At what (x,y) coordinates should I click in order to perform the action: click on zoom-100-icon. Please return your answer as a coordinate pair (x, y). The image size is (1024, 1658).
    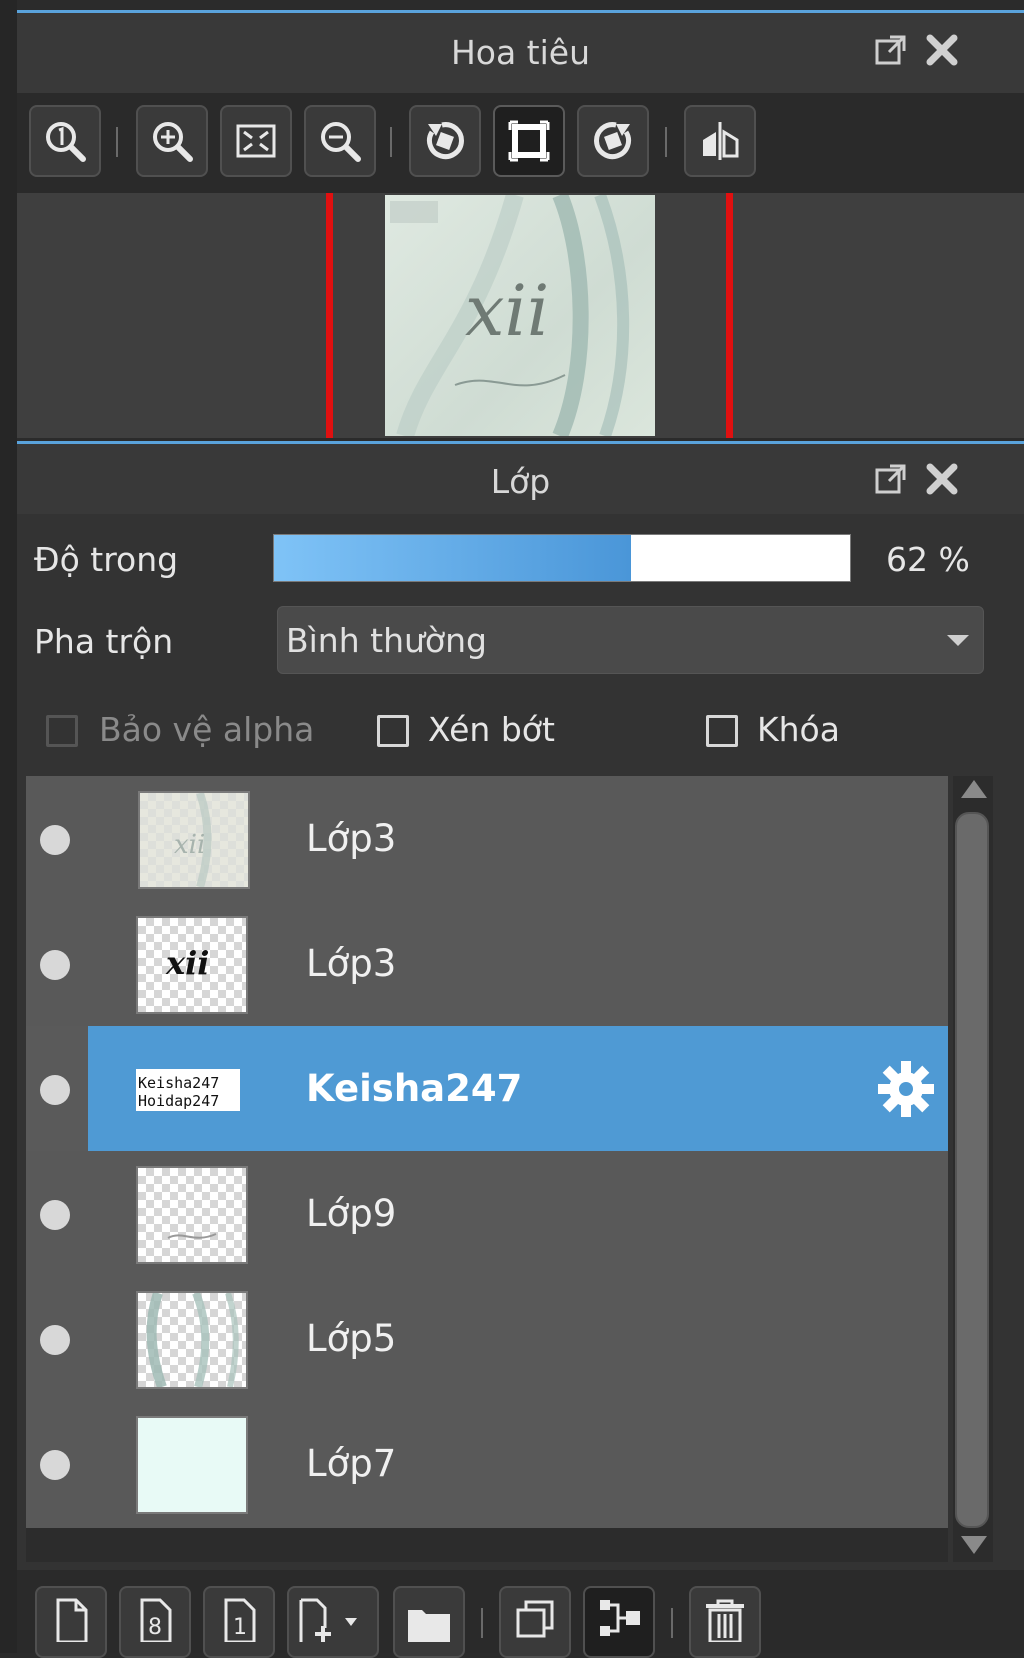
    Looking at the image, I should click on (65, 141).